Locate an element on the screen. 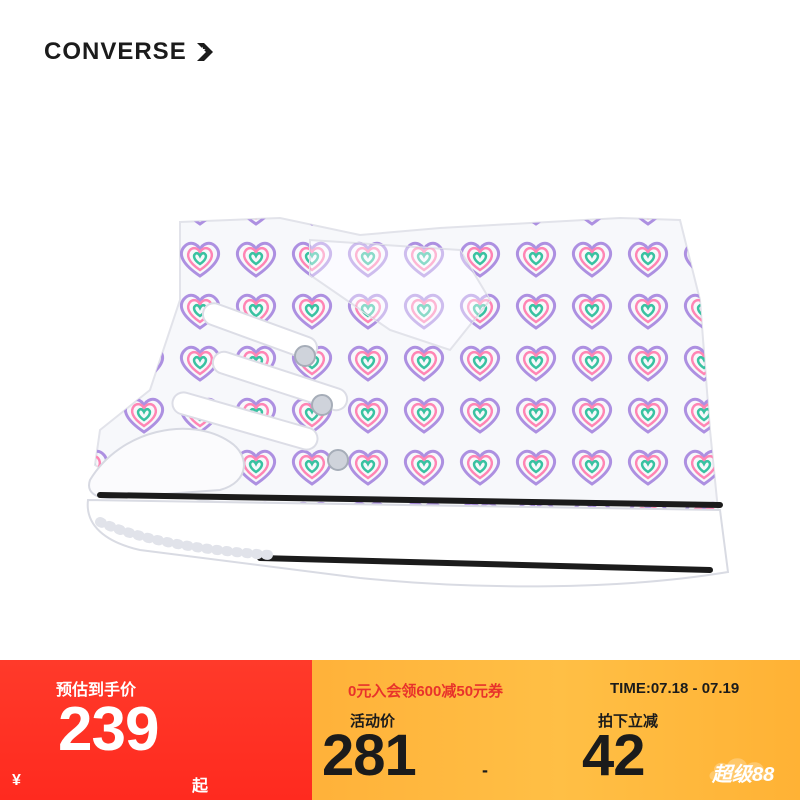 This screenshot has width=800, height=800. super88-badge: 超级88 is located at coordinates (749, 766).